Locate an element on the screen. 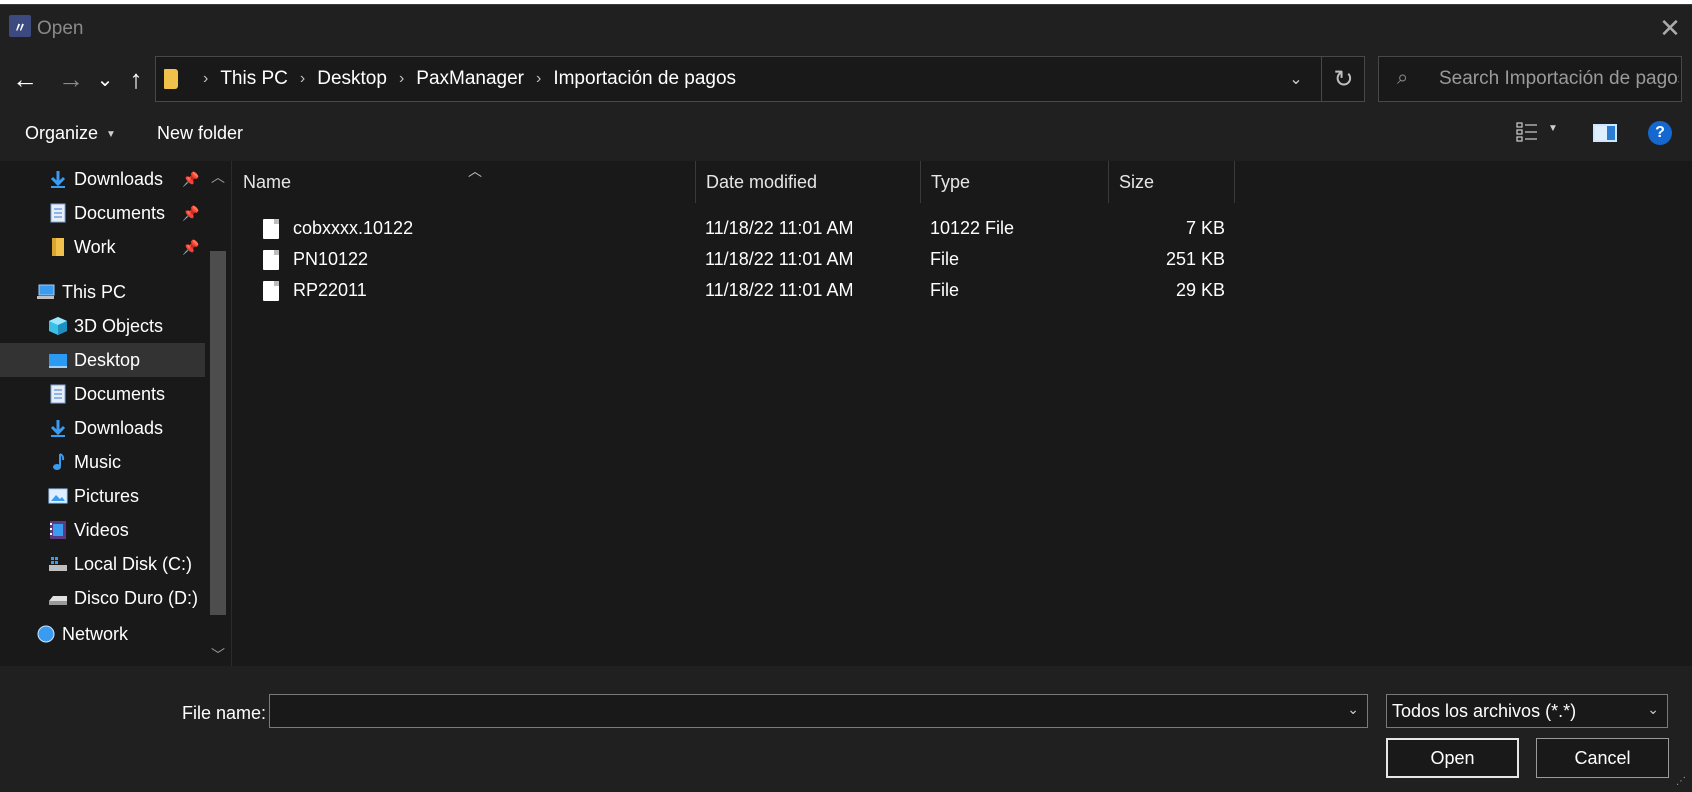 The width and height of the screenshot is (1692, 792). sidebar-item-label: Desktop is located at coordinates (107, 359).